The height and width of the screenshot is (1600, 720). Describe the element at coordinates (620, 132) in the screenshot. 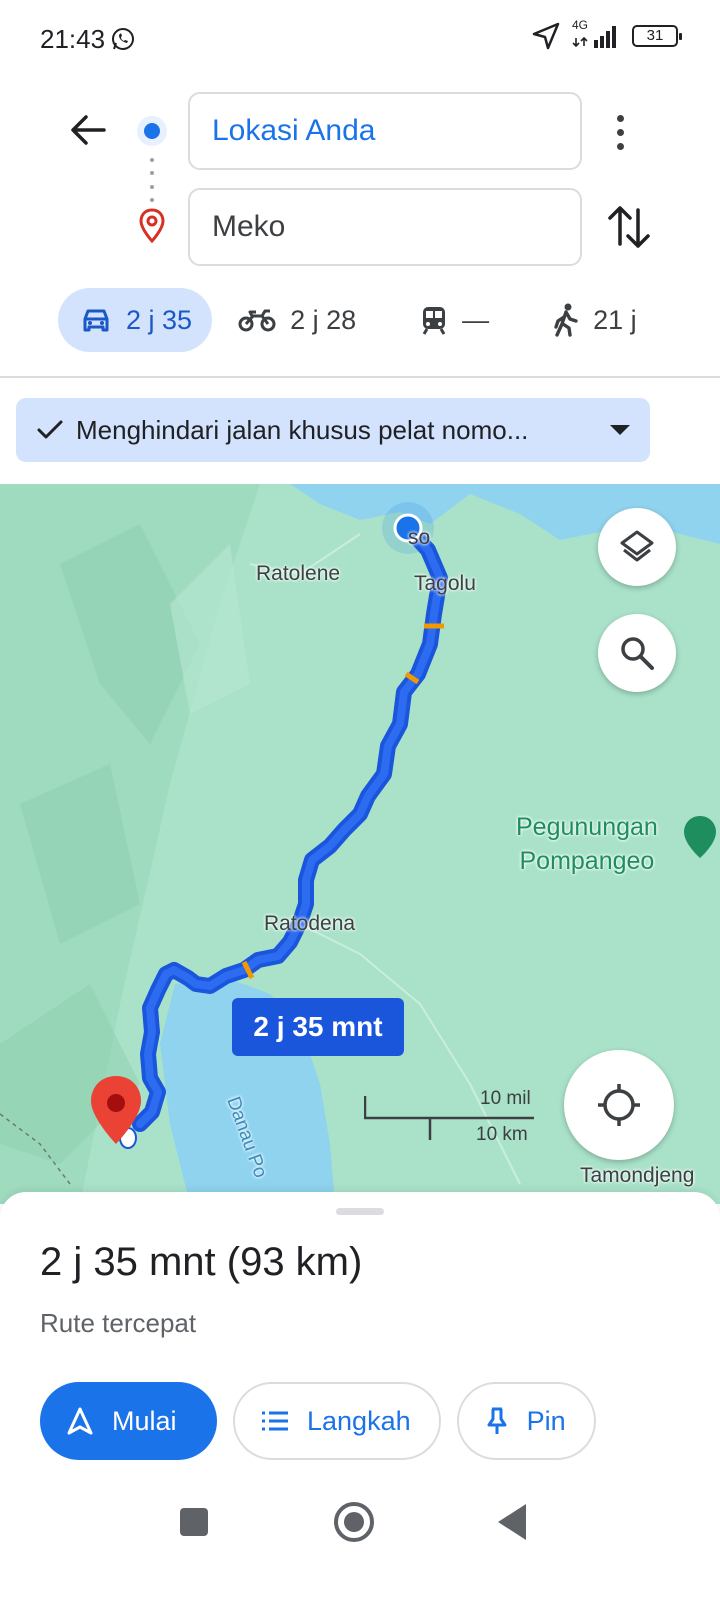

I see `more-options-button` at that location.